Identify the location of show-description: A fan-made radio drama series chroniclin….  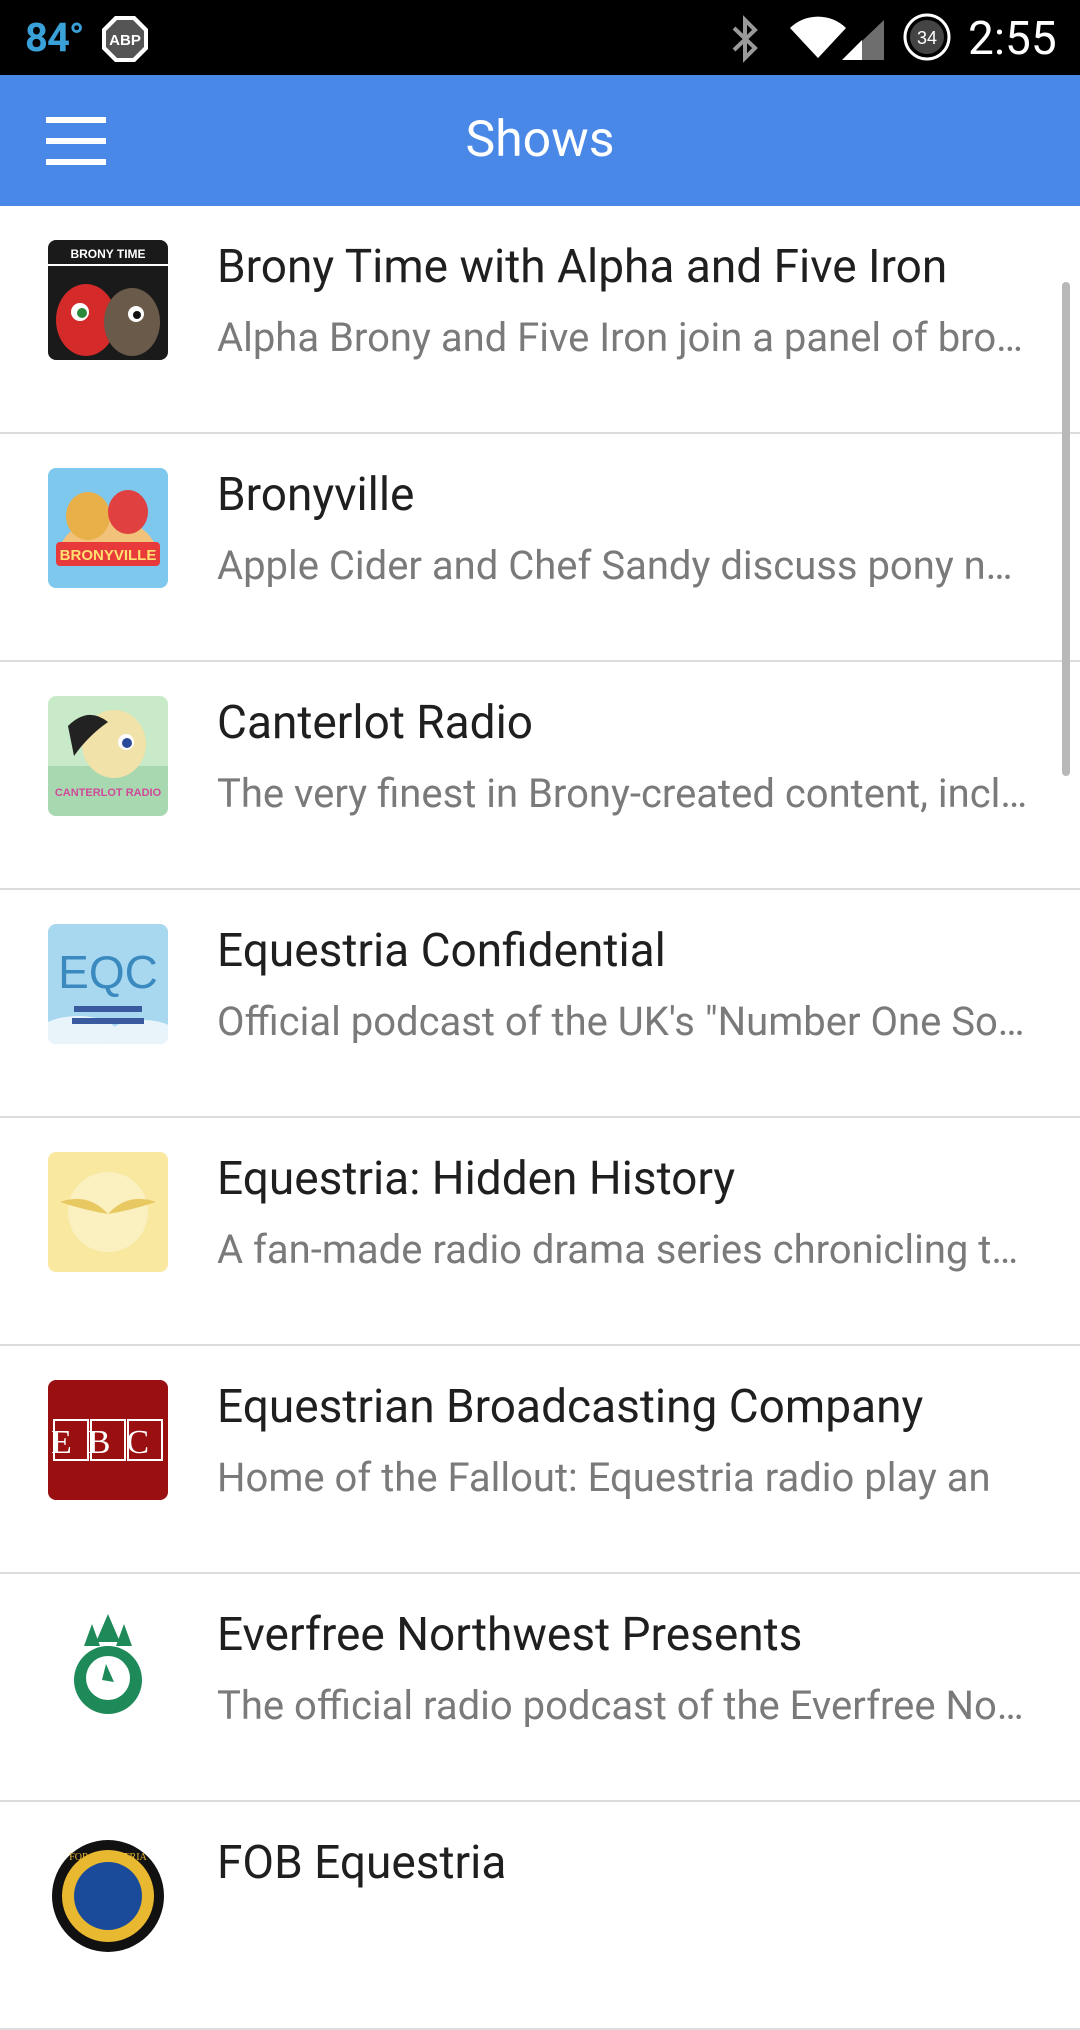
(625, 1249).